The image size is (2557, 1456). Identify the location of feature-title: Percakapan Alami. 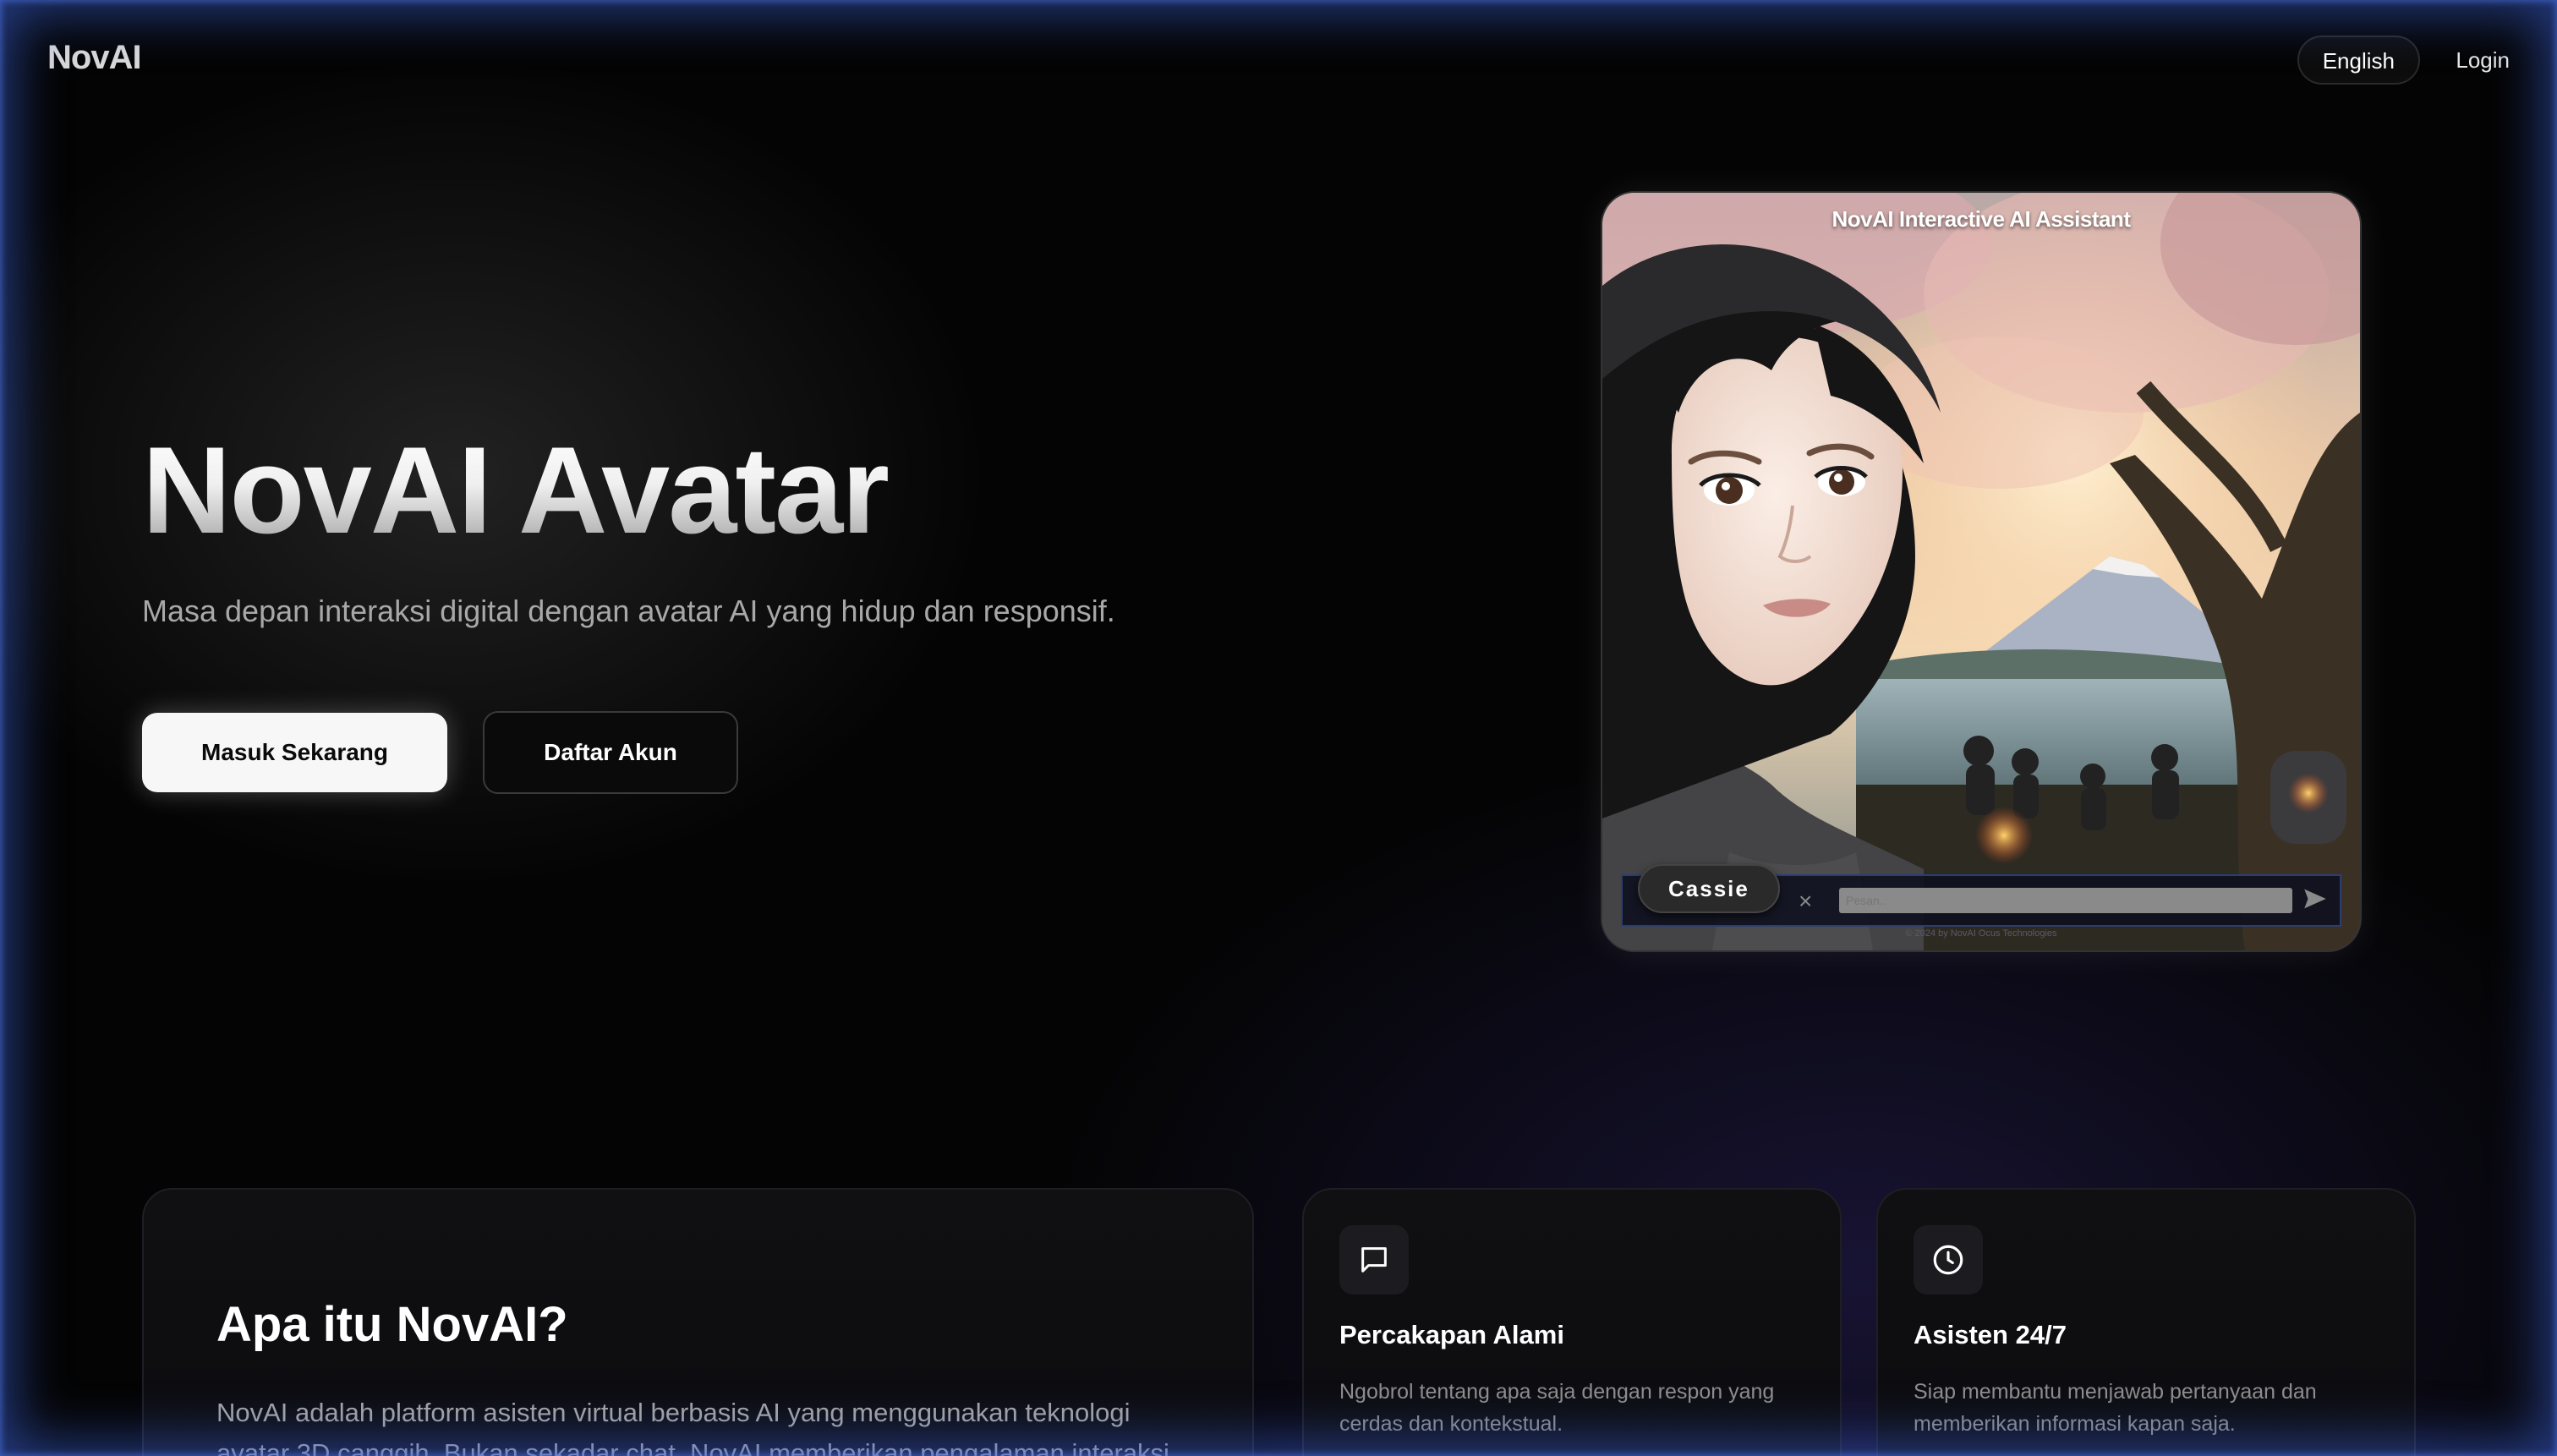
(1451, 1334).